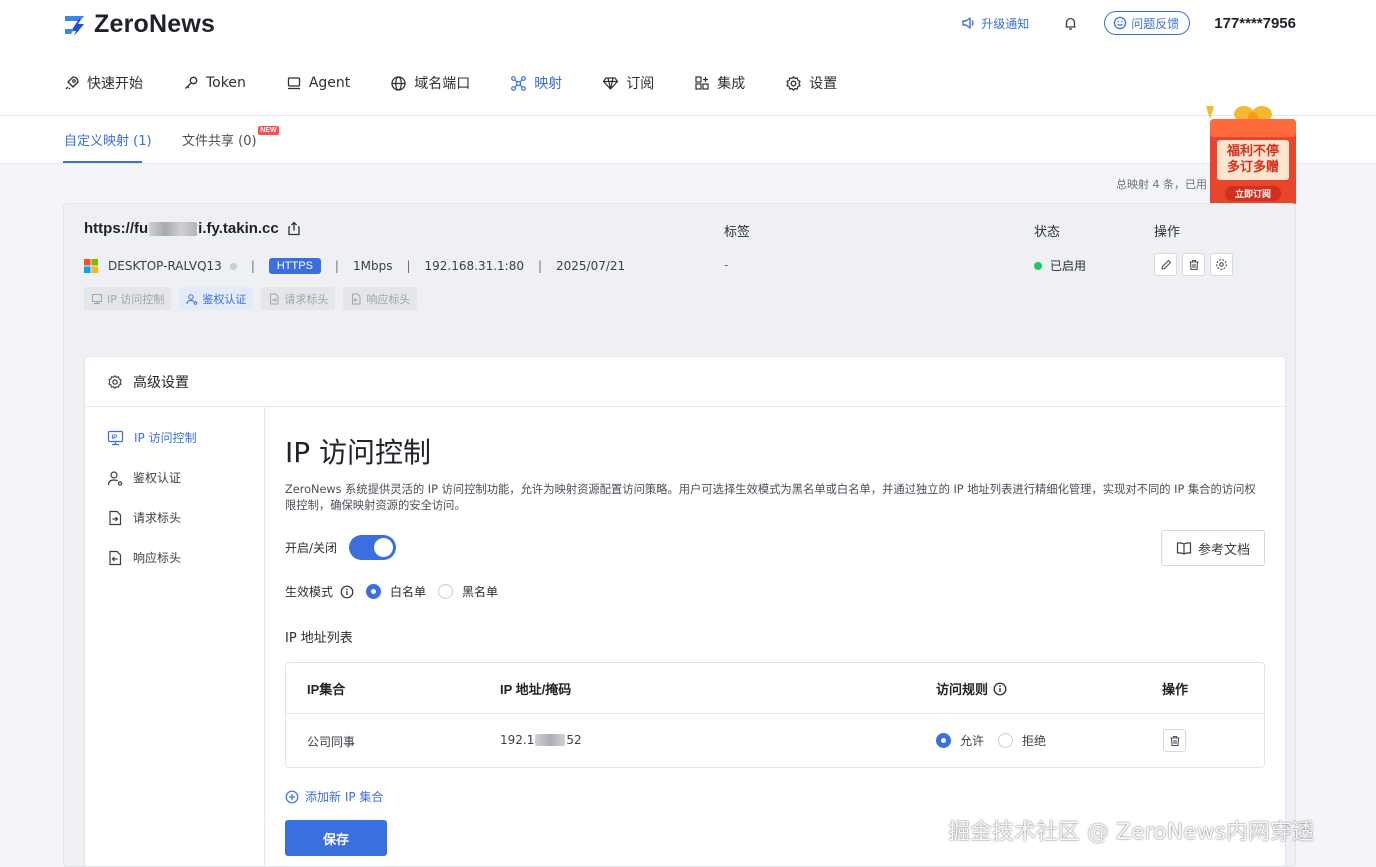 The width and height of the screenshot is (1376, 867). What do you see at coordinates (341, 547) in the screenshot?
I see `enable-toggle-row: 开启/关闭` at bounding box center [341, 547].